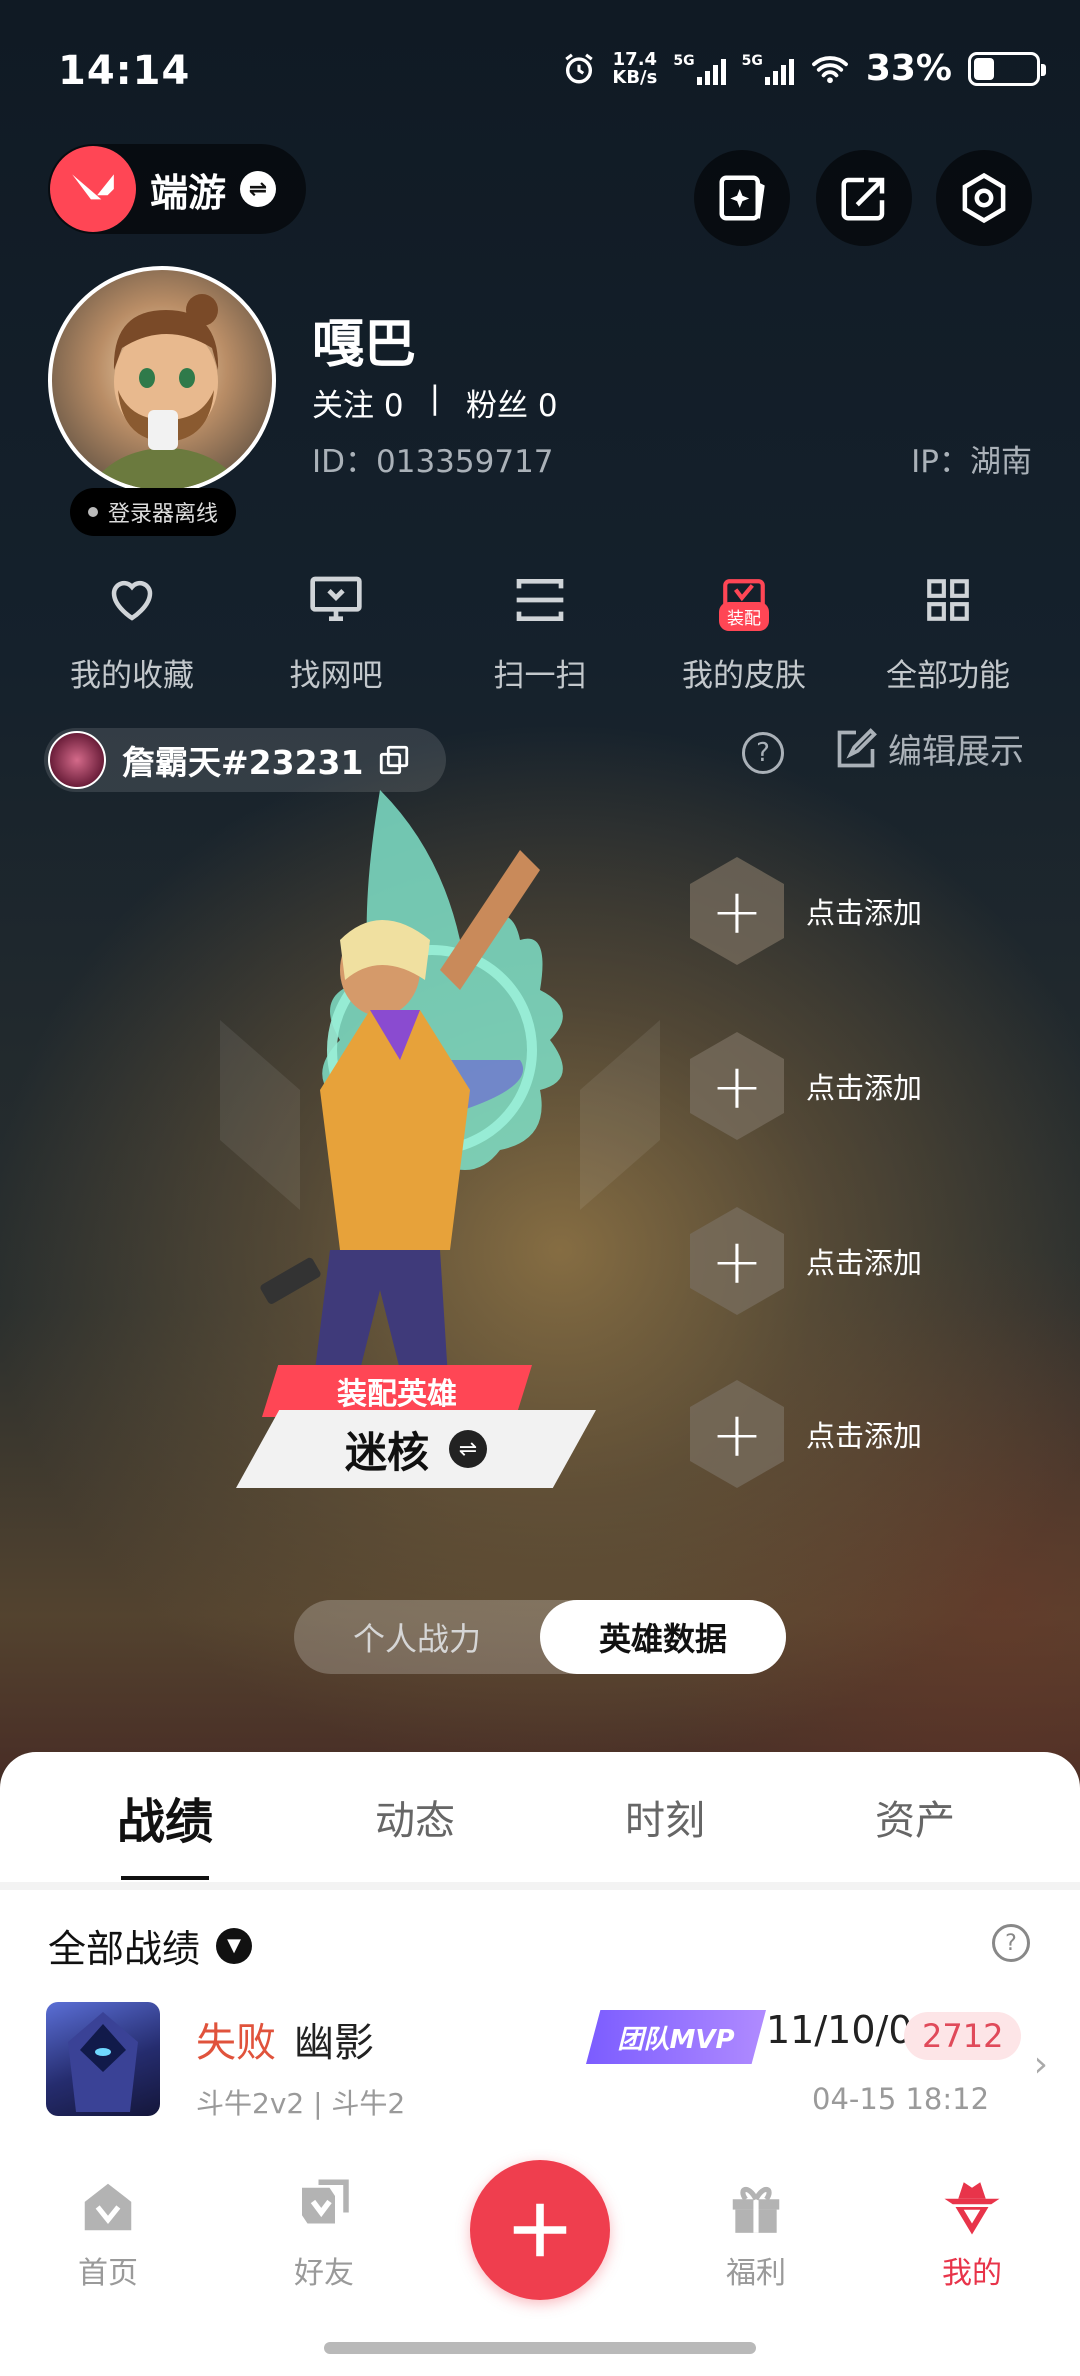  What do you see at coordinates (325, 2201) in the screenshot?
I see `friends-icon` at bounding box center [325, 2201].